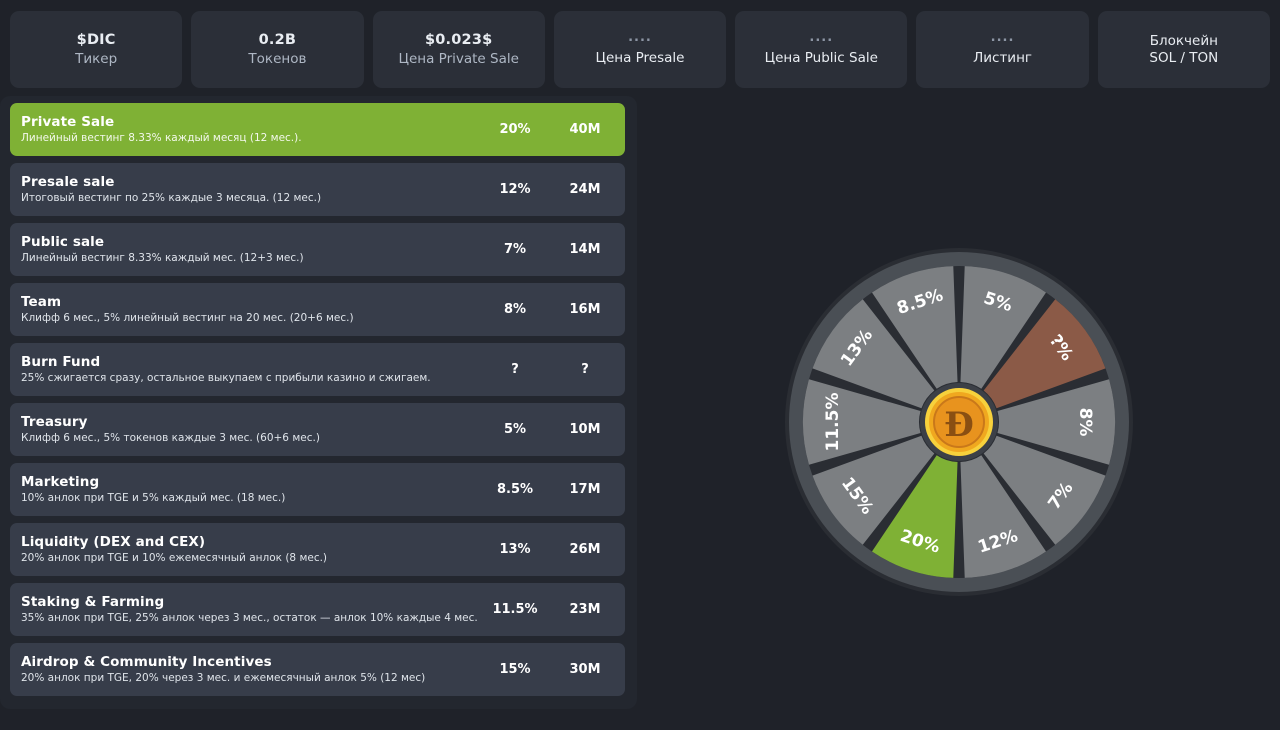 This screenshot has width=1280, height=730. I want to click on stat-label: Токенов, so click(277, 58).